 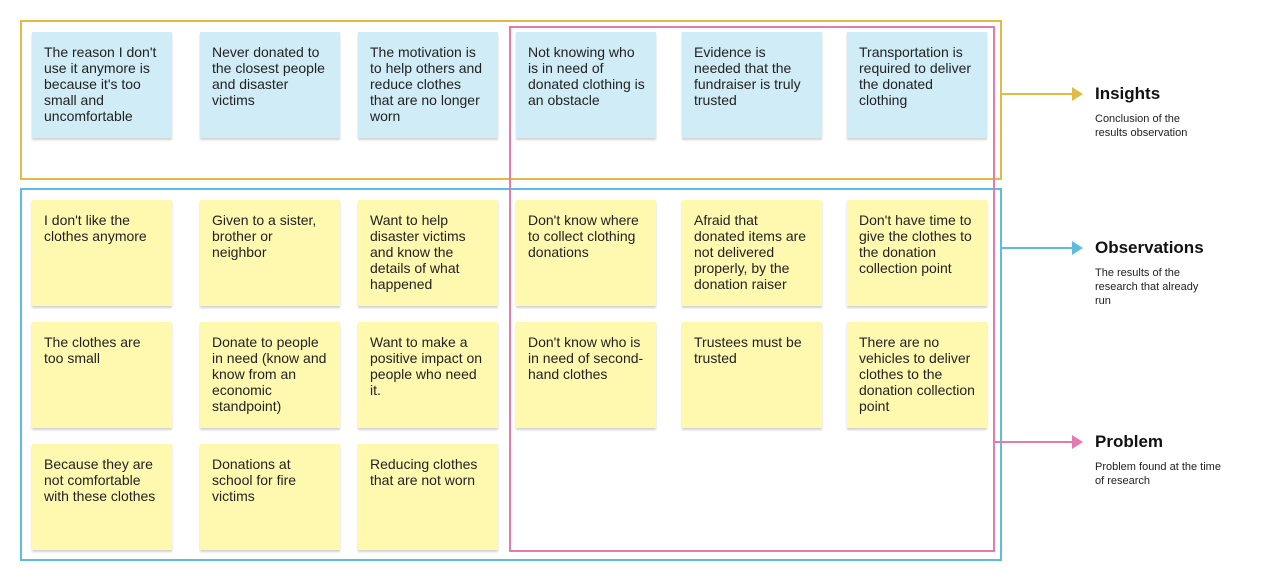 I want to click on sticky-note: Given to a sister, brother or neighbor, so click(x=270, y=253).